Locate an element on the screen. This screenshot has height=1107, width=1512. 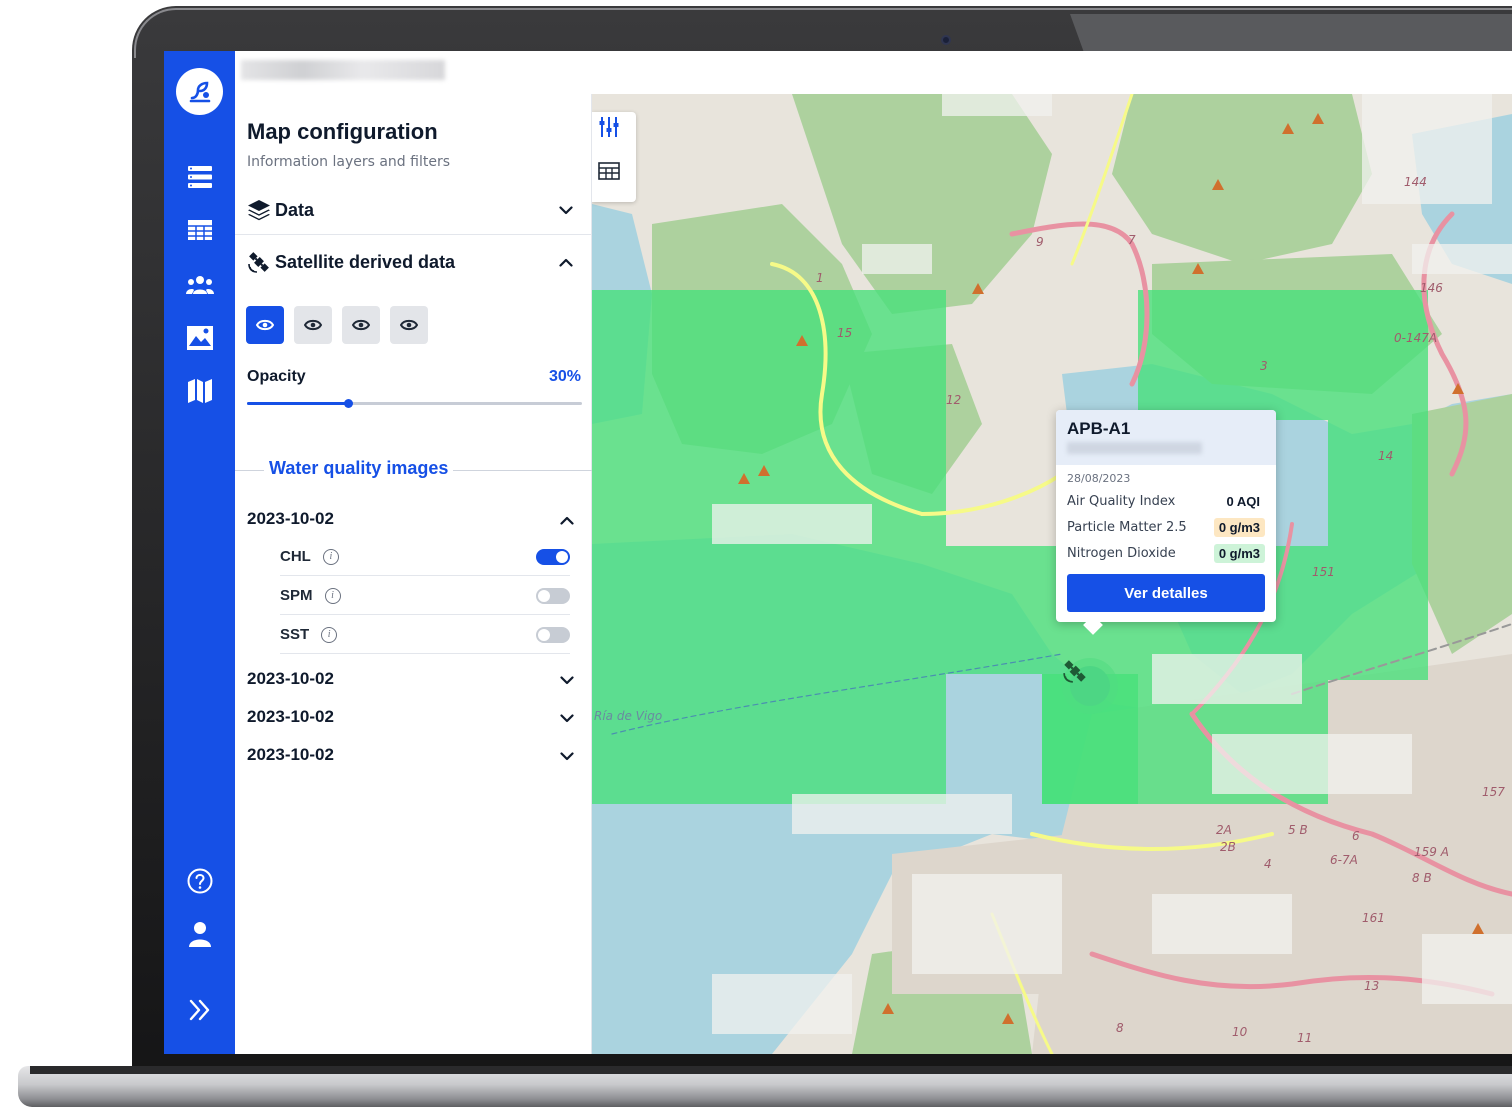
layer-row-chl: CHL i is located at coordinates (425, 557).